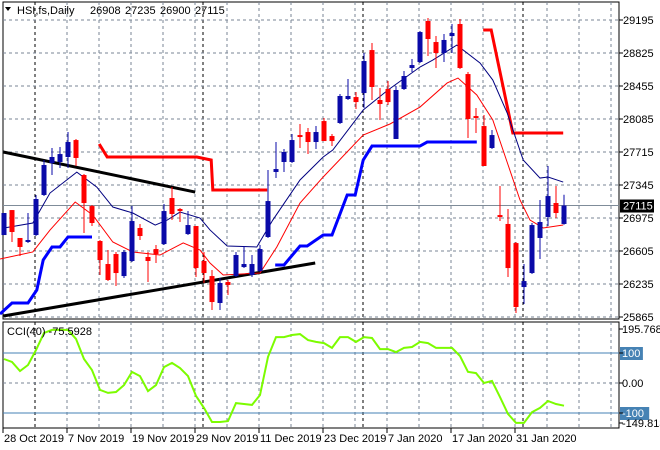 The width and height of the screenshot is (660, 450). Describe the element at coordinates (46, 11) in the screenshot. I see `symbol-label: HSI,fs,Daily` at that location.